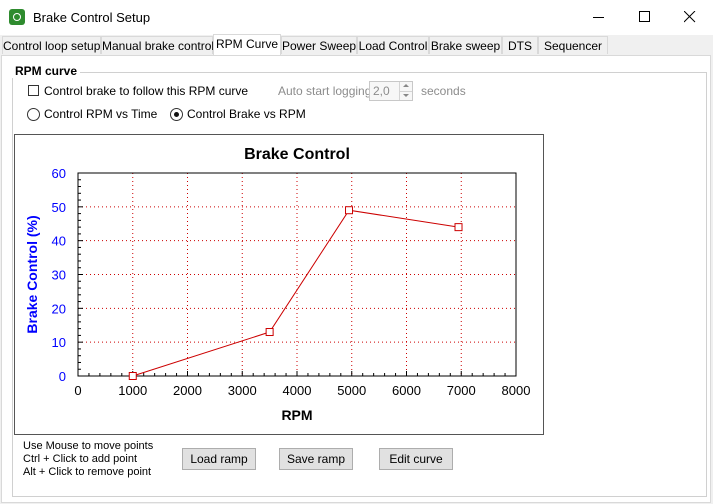  Describe the element at coordinates (88, 446) in the screenshot. I see `help-line-move: Use Mouse to move points` at that location.